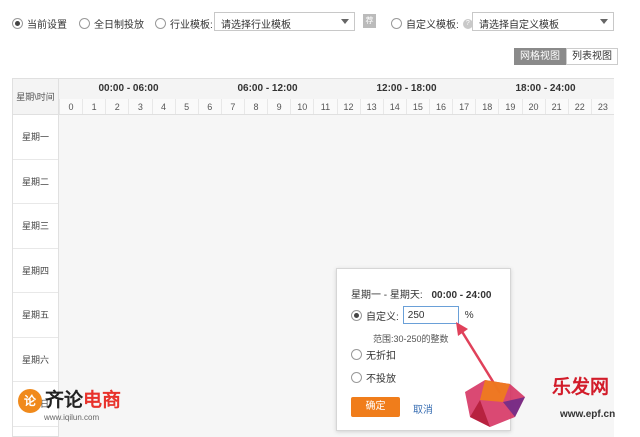 This screenshot has width=640, height=437. Describe the element at coordinates (588, 414) in the screenshot. I see `watermark-right-url: www.epf.cn` at that location.